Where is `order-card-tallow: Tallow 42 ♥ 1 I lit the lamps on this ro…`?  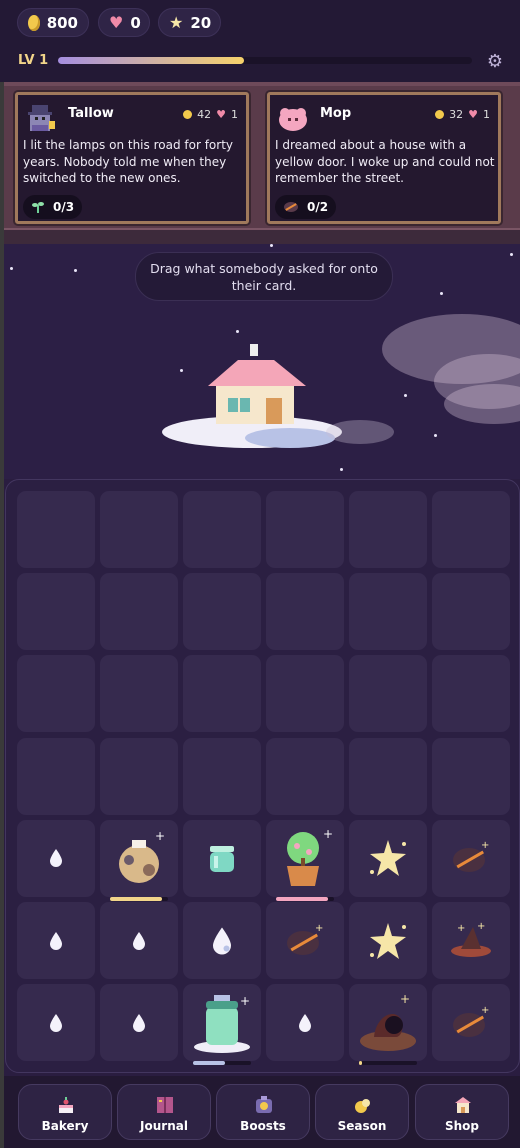
order-card-tallow: Tallow 42 ♥ 1 I lit the lamps on this ro… is located at coordinates (132, 158).